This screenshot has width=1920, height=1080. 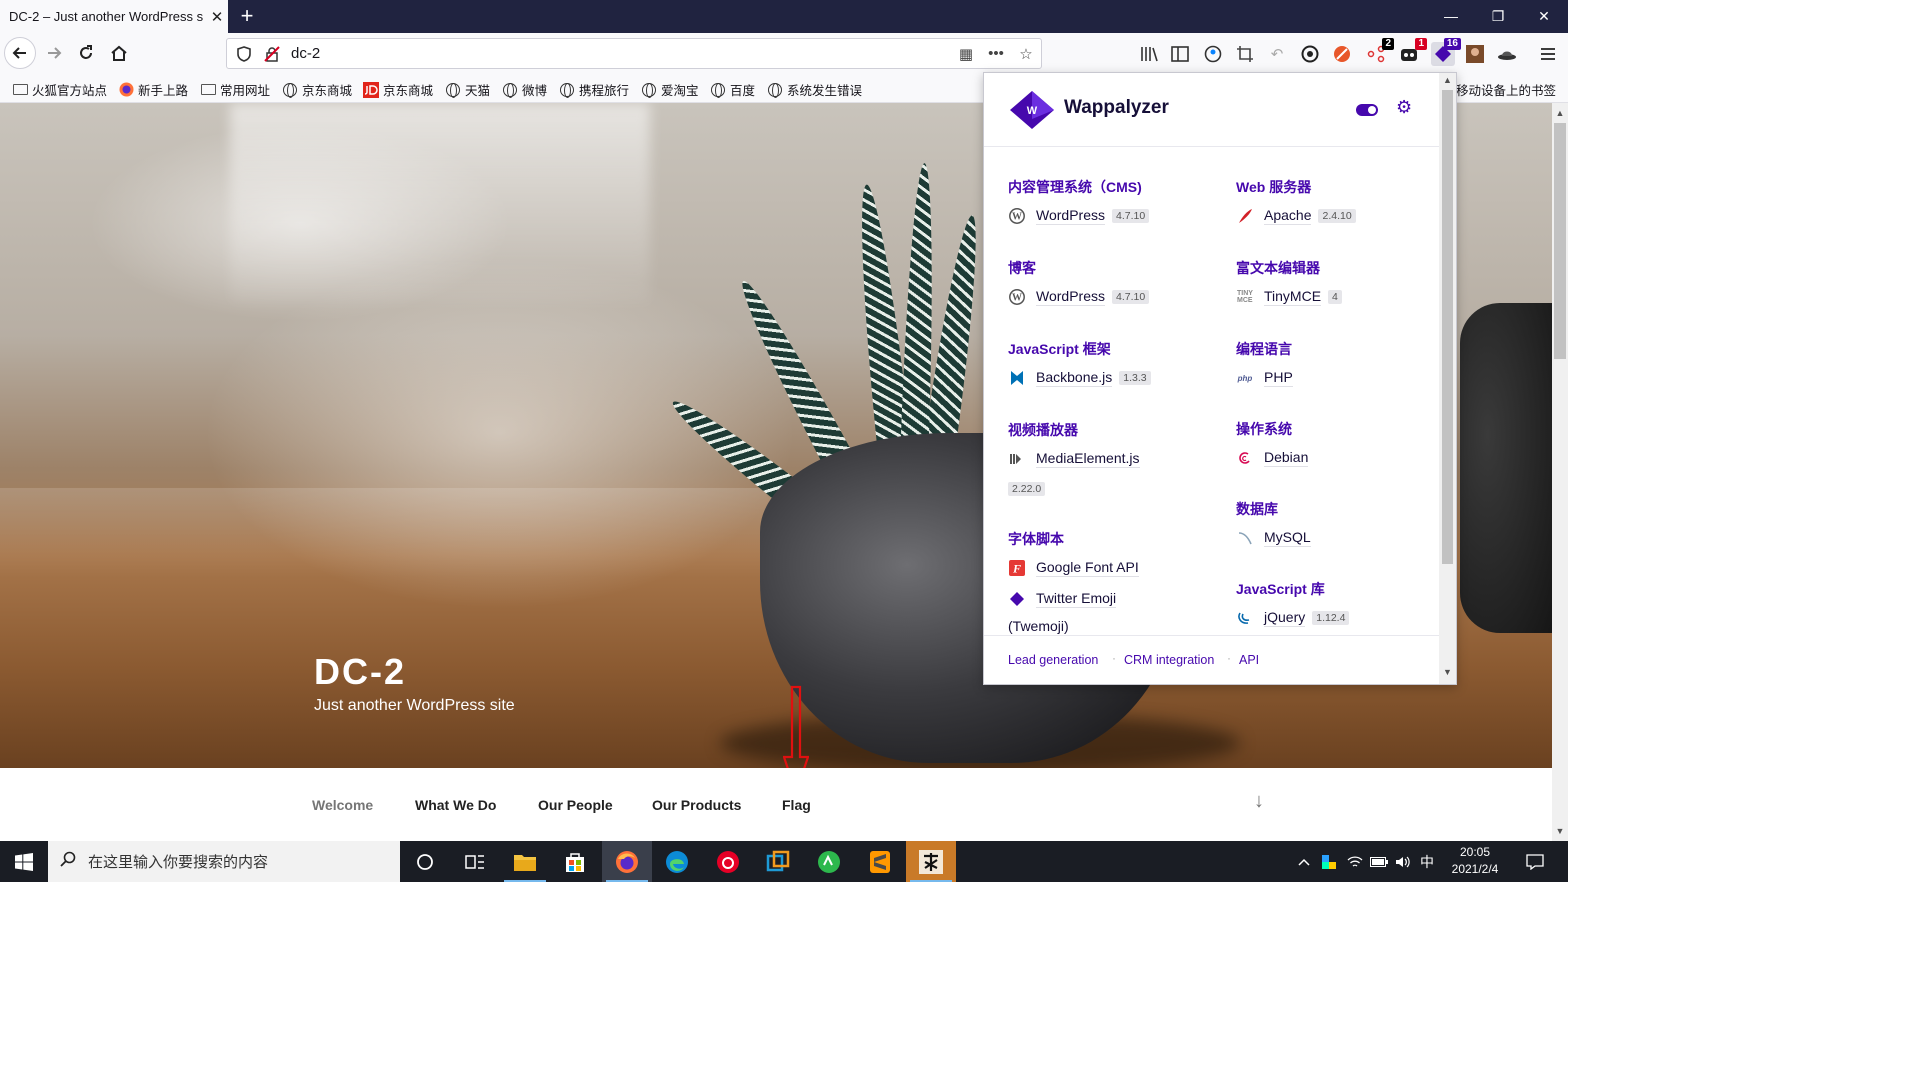 What do you see at coordinates (475, 861) in the screenshot?
I see `task-view-button` at bounding box center [475, 861].